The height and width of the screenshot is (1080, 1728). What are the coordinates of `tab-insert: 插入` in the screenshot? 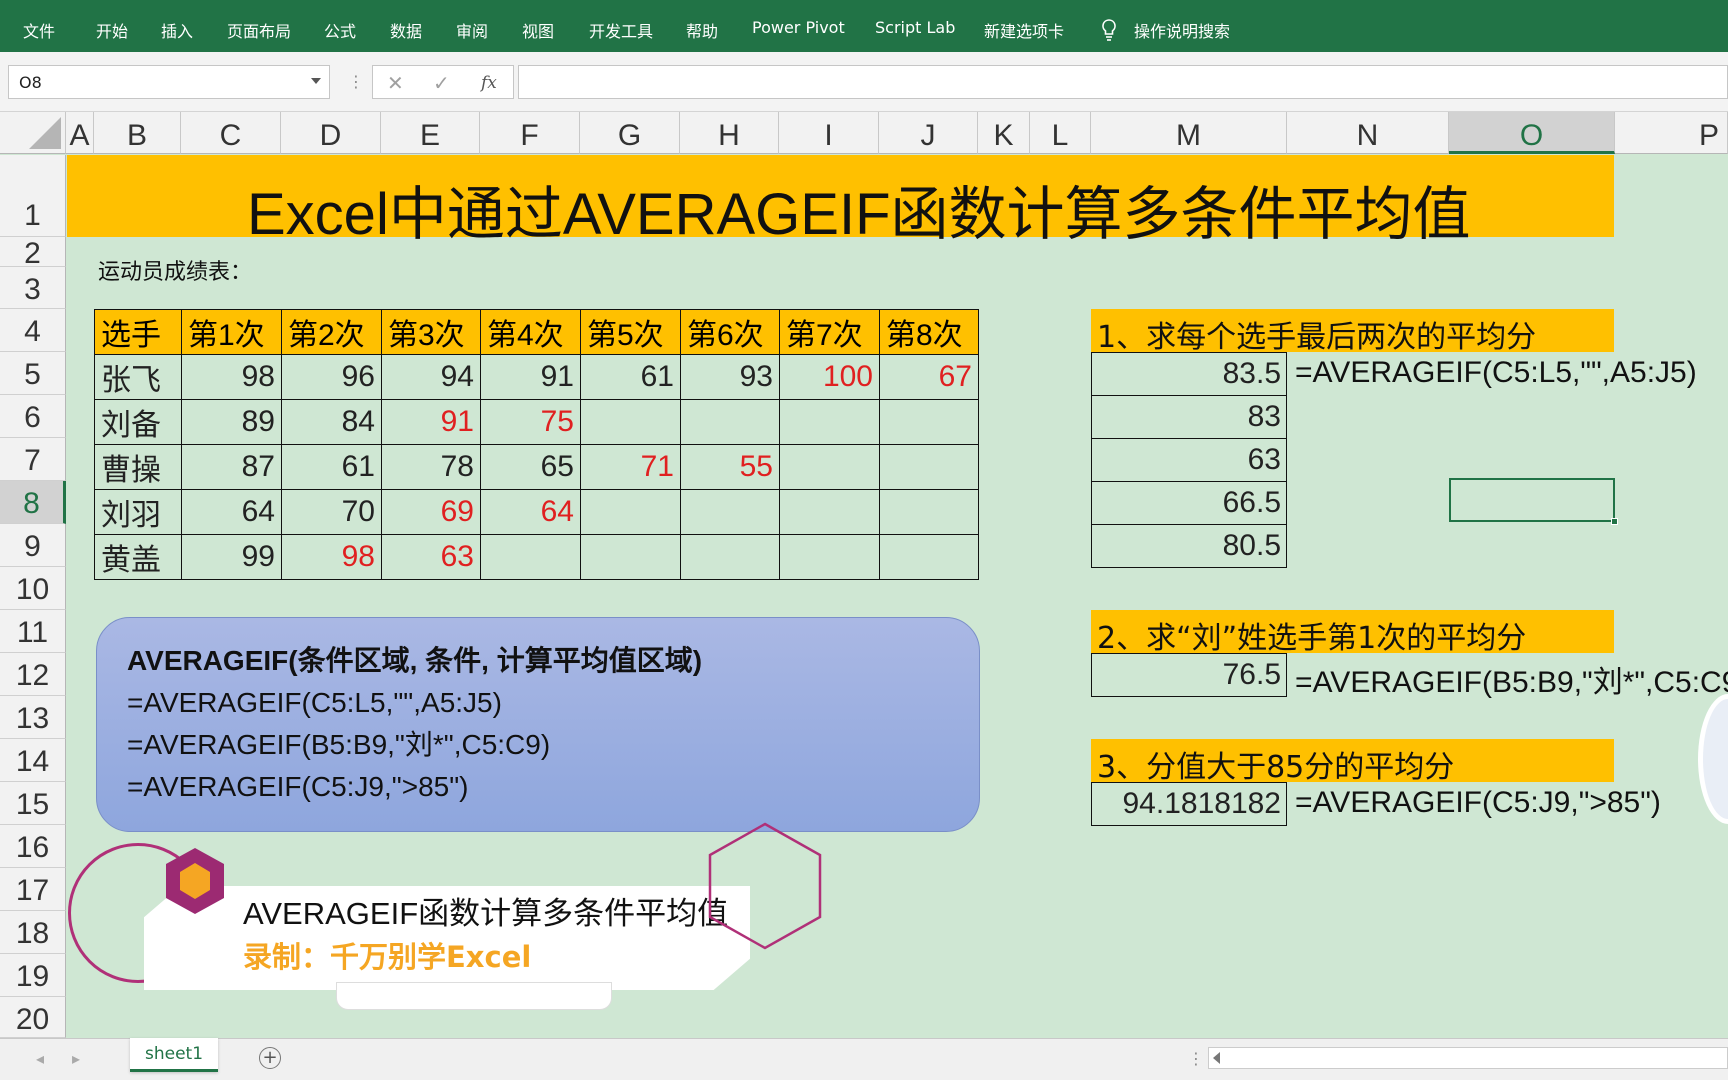 It's located at (177, 30).